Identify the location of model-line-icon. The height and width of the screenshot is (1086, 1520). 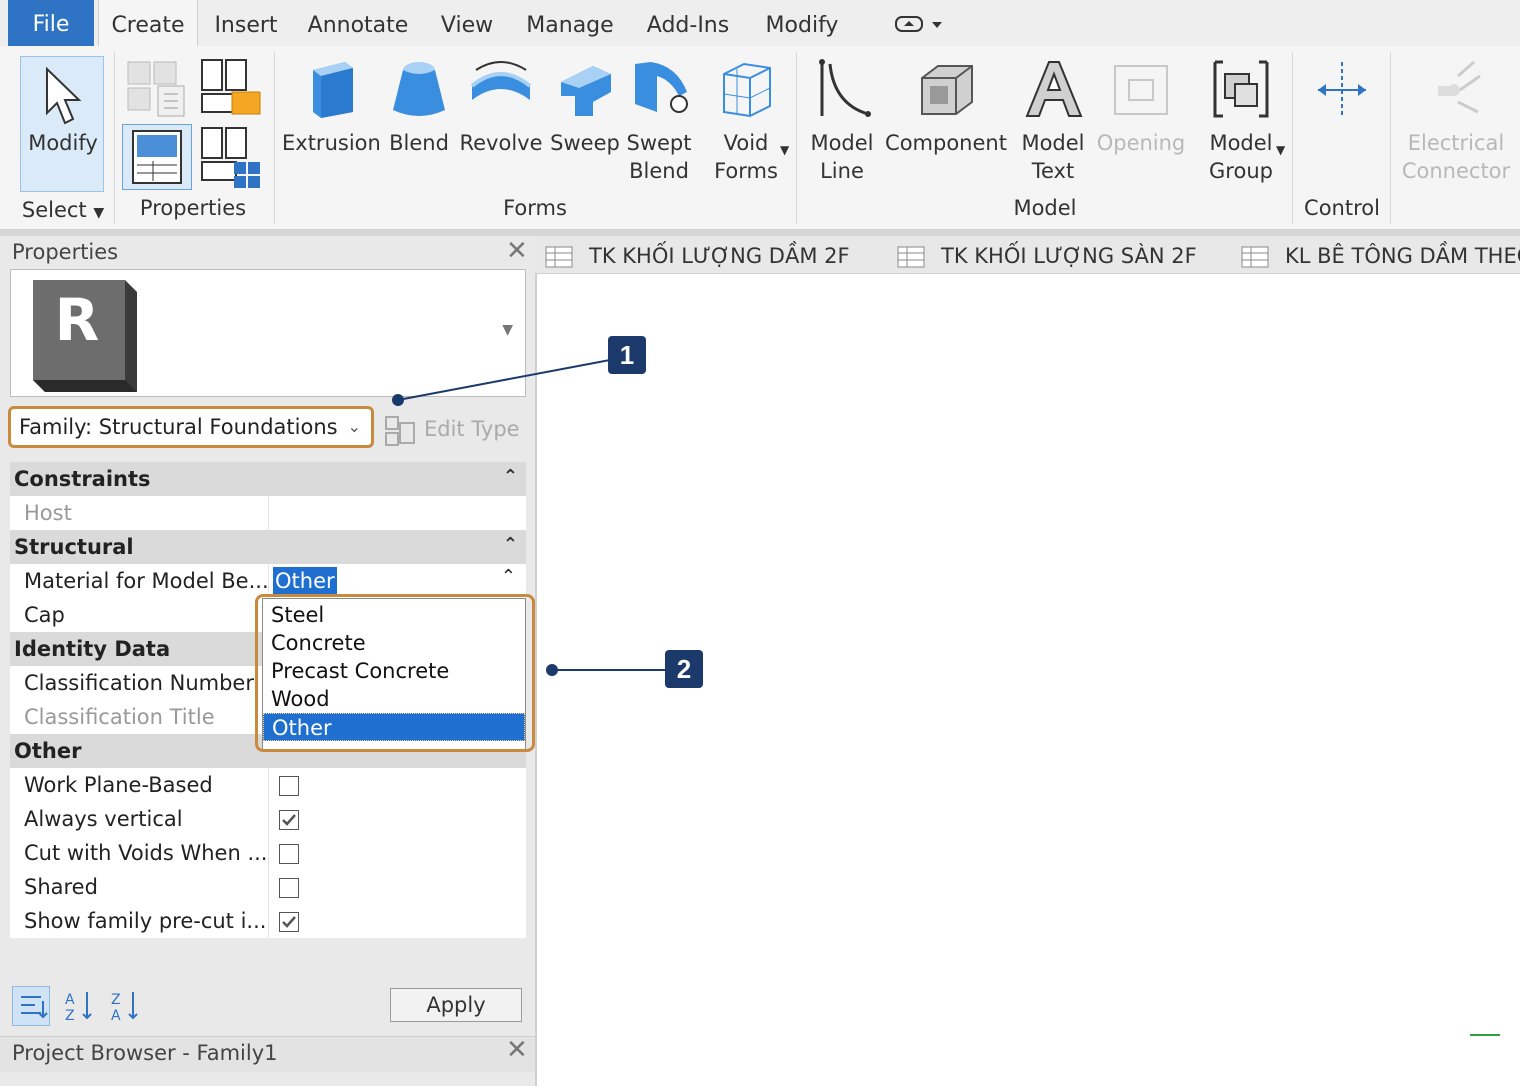
(845, 88).